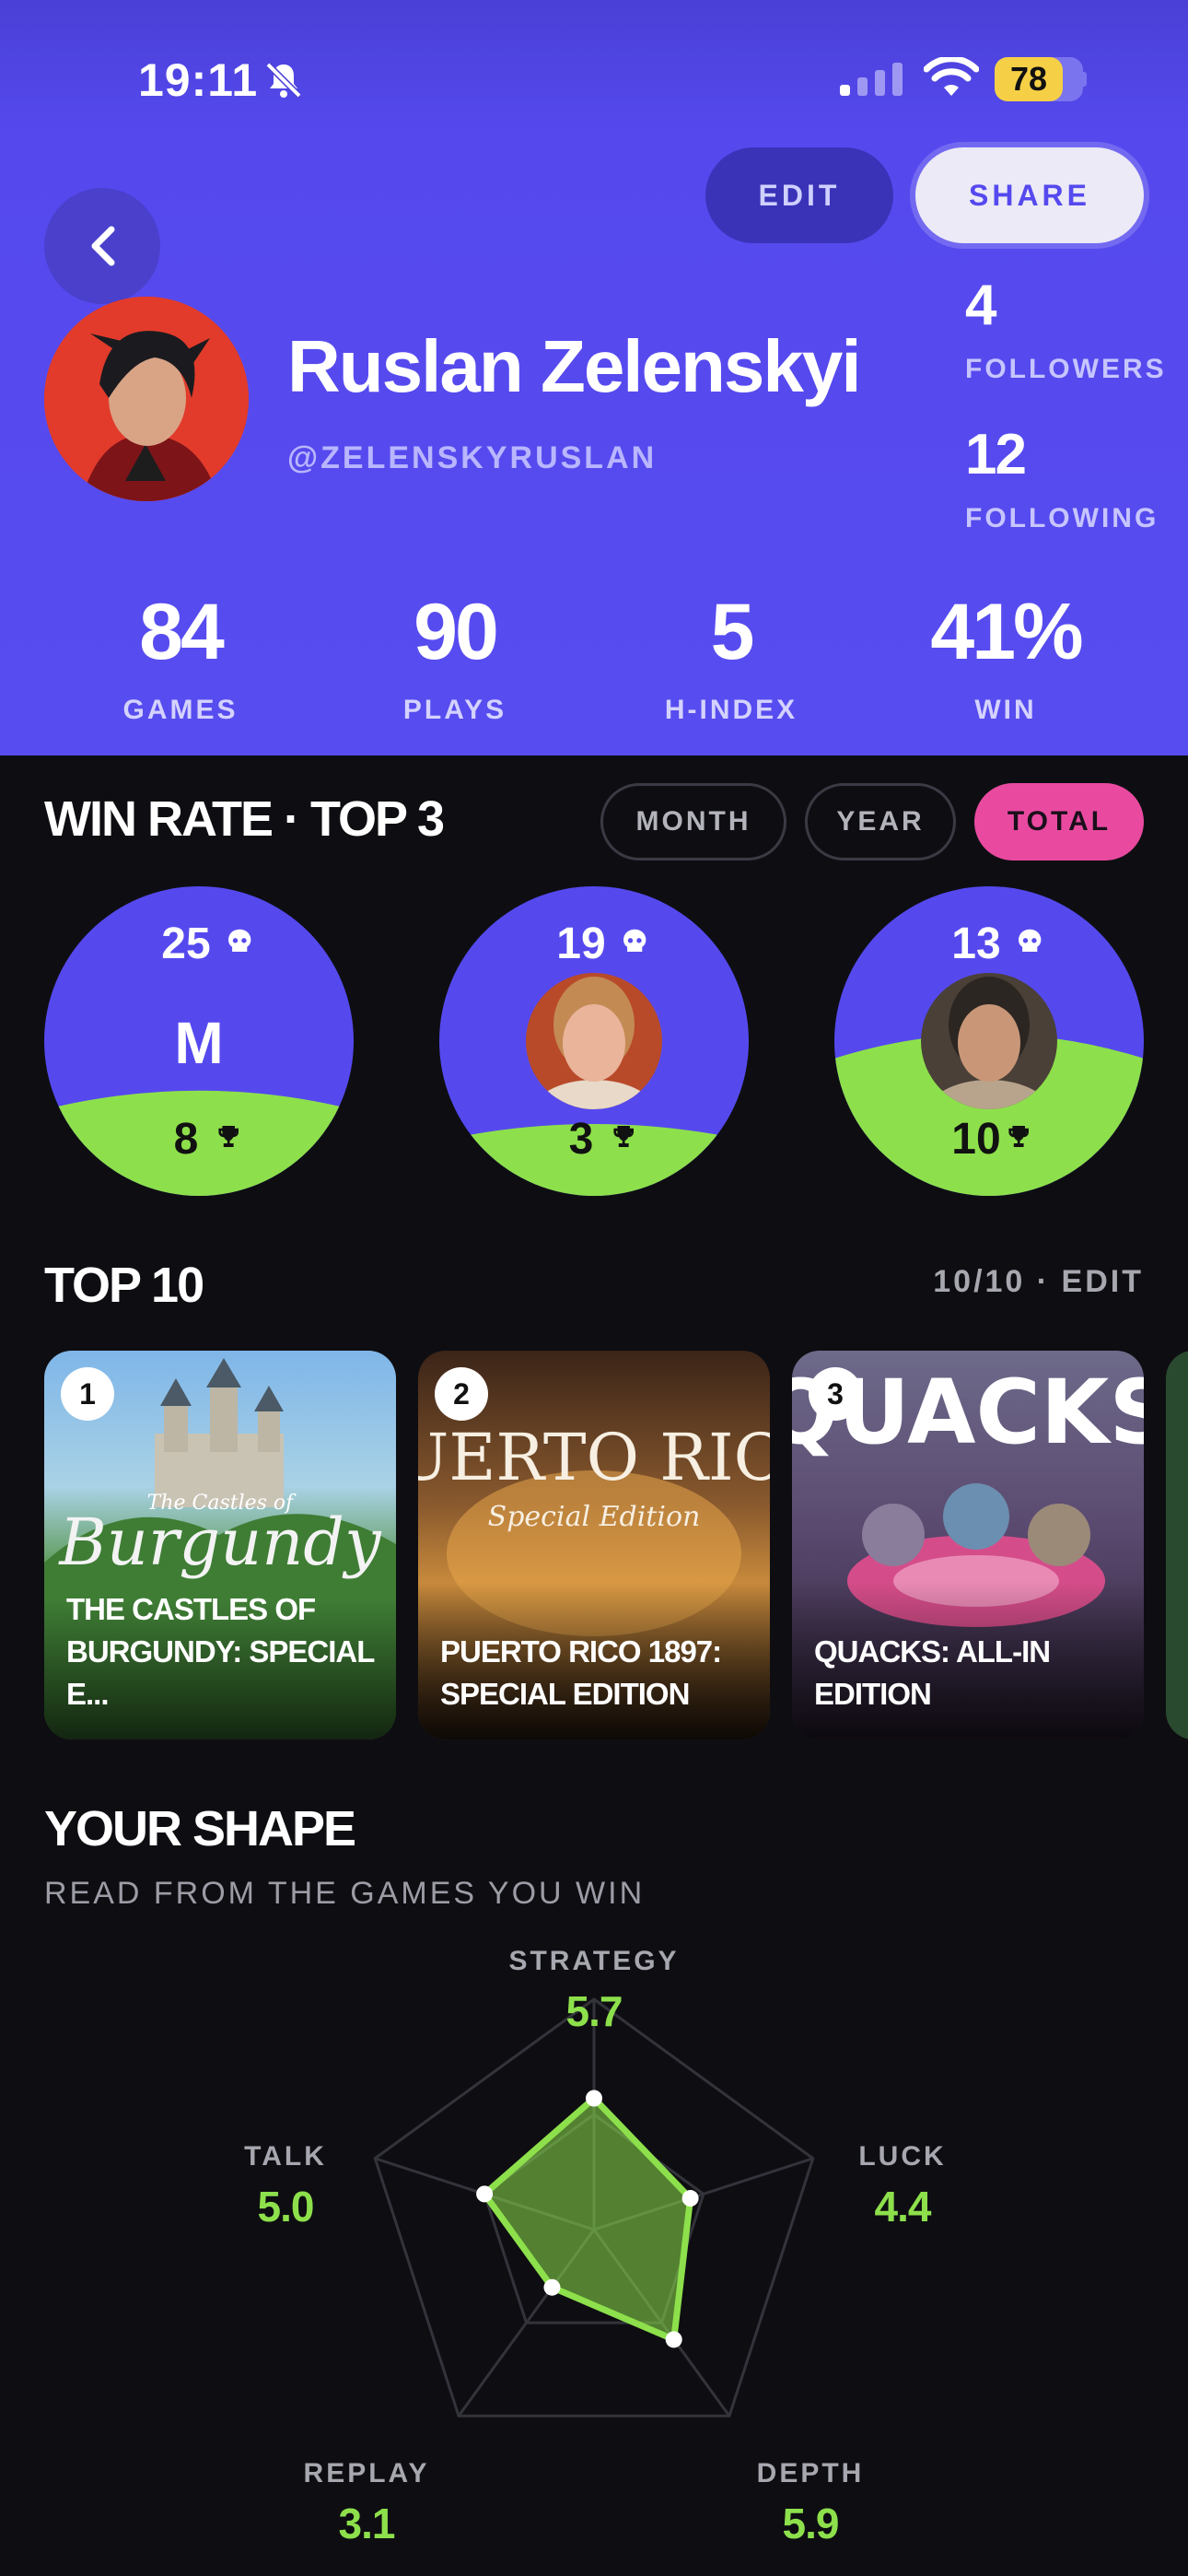 The image size is (1188, 2576). Describe the element at coordinates (182, 632) in the screenshot. I see `stat-value: 84` at that location.